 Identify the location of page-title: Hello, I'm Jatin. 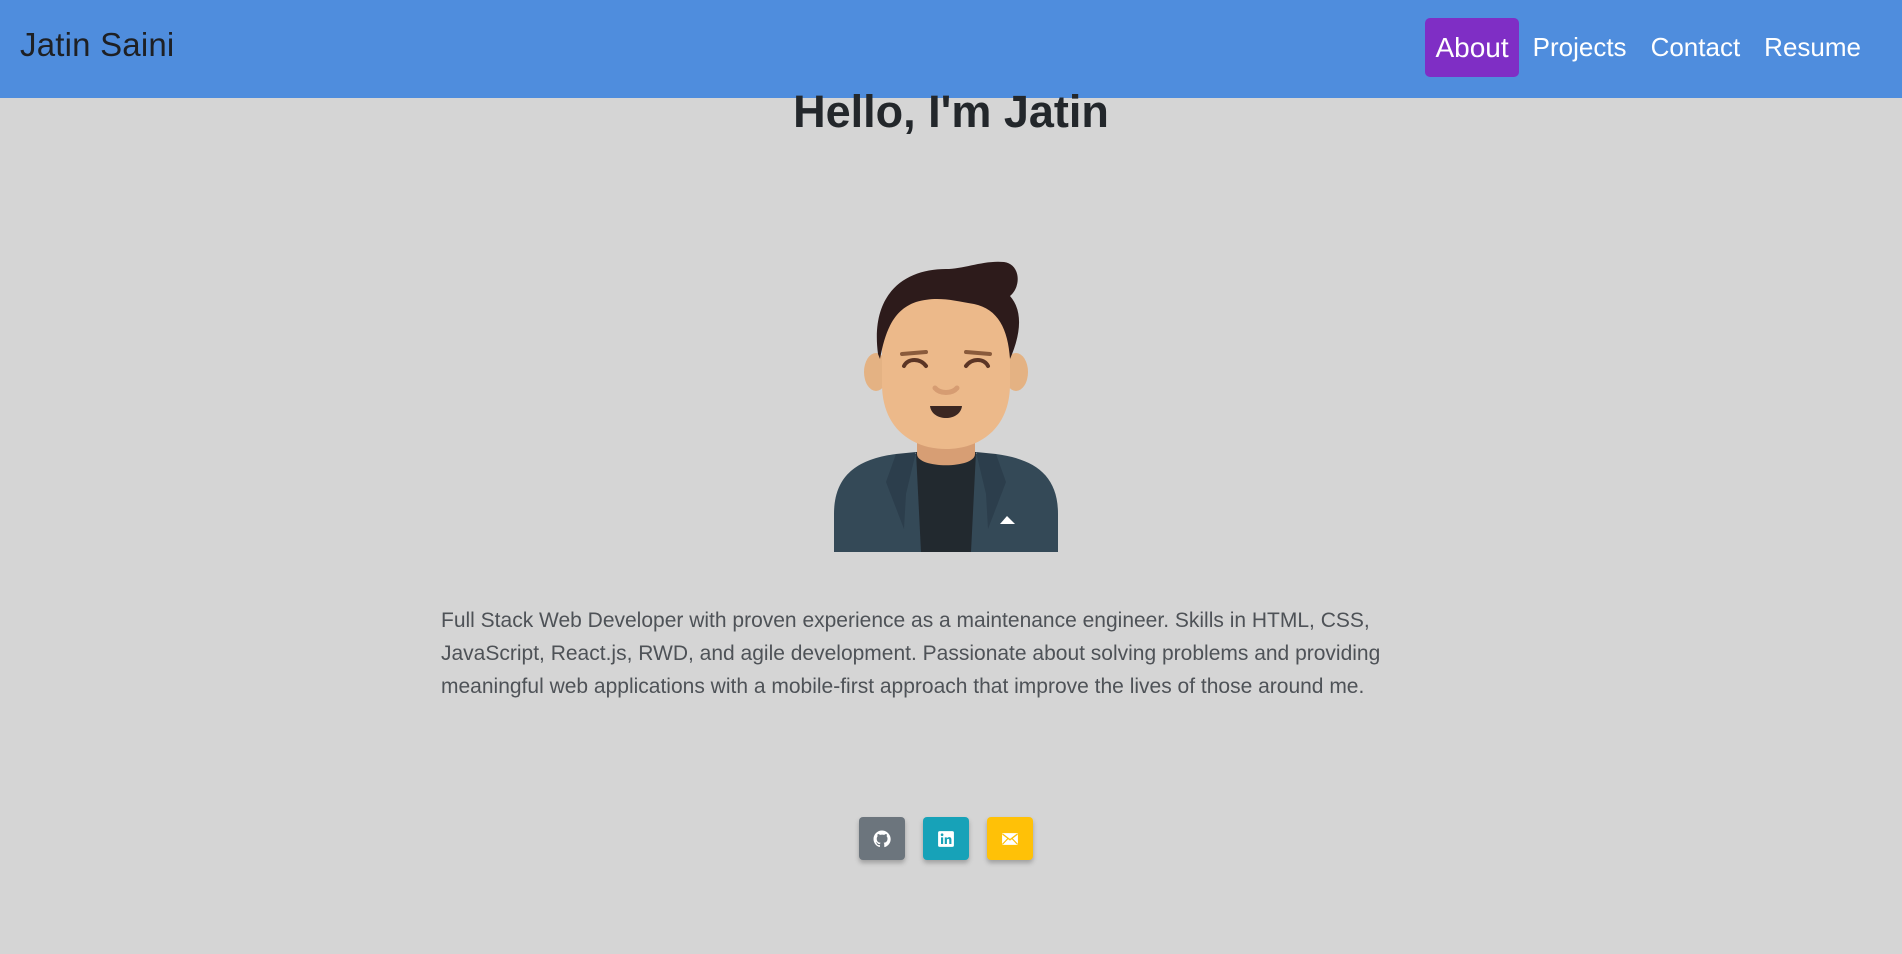
(951, 111).